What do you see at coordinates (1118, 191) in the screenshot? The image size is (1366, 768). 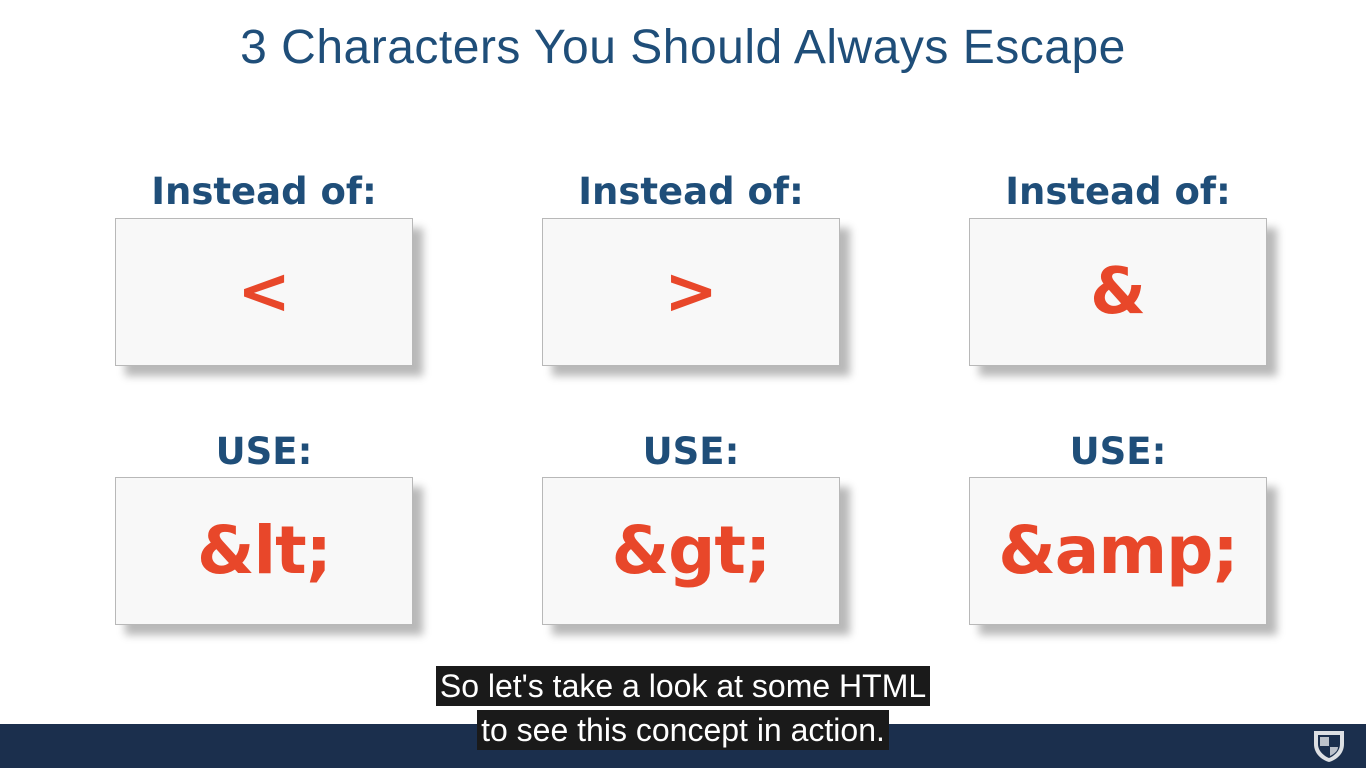 I see `instead-of-heading-3: Instead of:` at bounding box center [1118, 191].